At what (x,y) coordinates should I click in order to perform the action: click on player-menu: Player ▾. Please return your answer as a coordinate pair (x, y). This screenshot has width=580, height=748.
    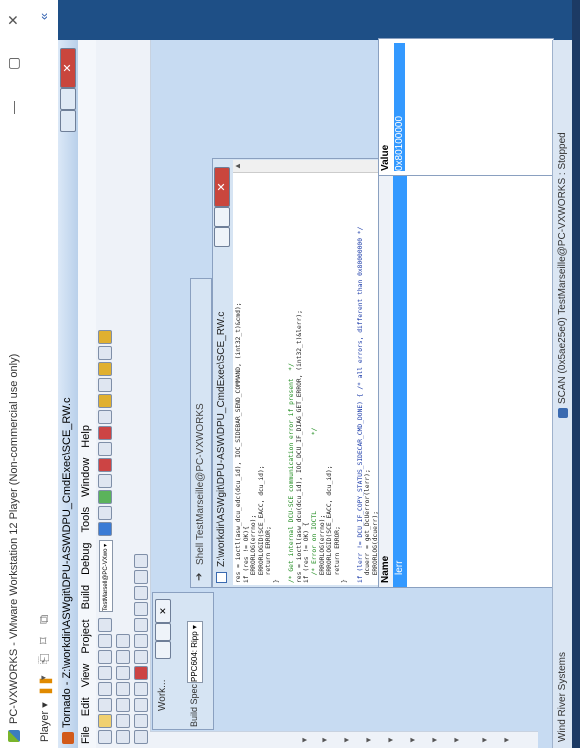
    Looking at the image, I should click on (44, 722).